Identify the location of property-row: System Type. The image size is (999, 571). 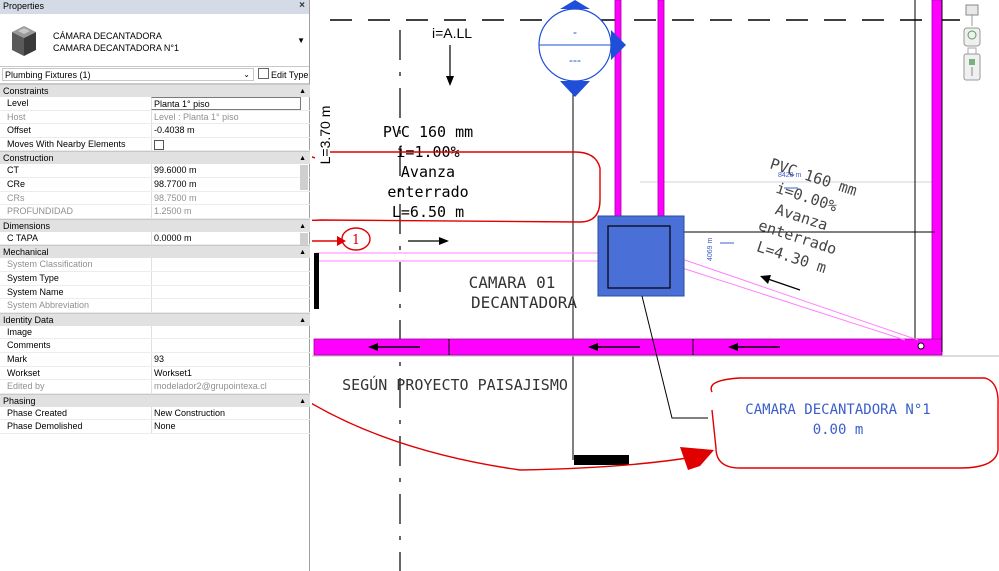
(155, 278).